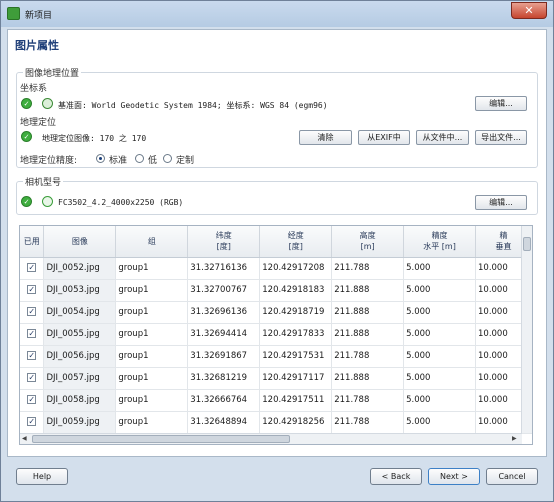 The width and height of the screenshot is (554, 502). Describe the element at coordinates (42, 476) in the screenshot. I see `help-button: Help` at that location.